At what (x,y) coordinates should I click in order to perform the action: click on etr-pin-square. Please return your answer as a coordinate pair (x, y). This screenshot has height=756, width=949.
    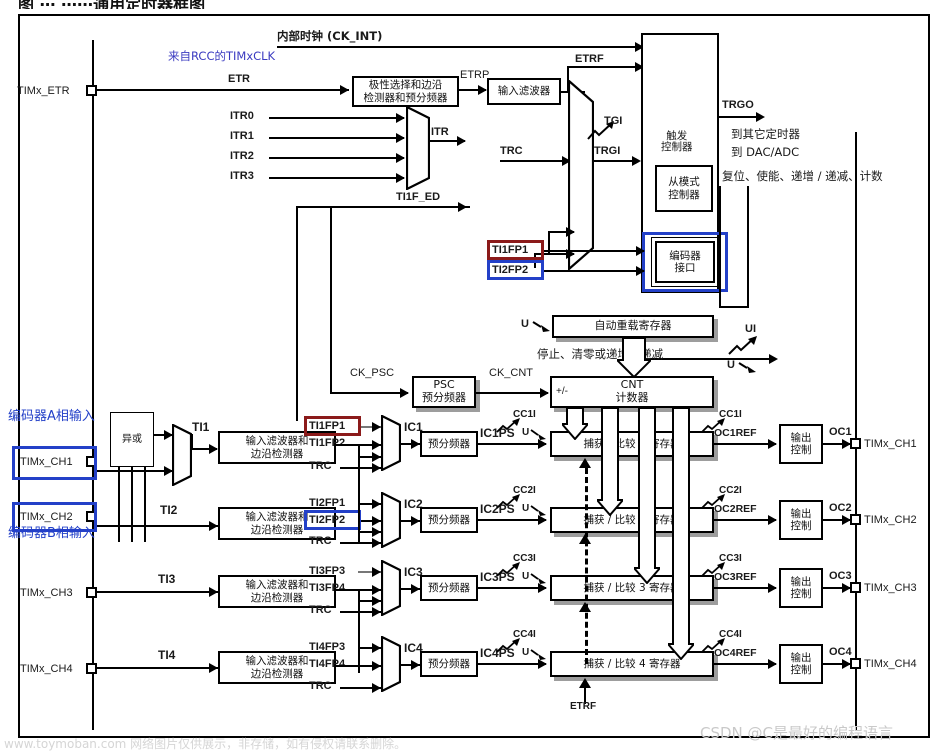
    Looking at the image, I should click on (91, 90).